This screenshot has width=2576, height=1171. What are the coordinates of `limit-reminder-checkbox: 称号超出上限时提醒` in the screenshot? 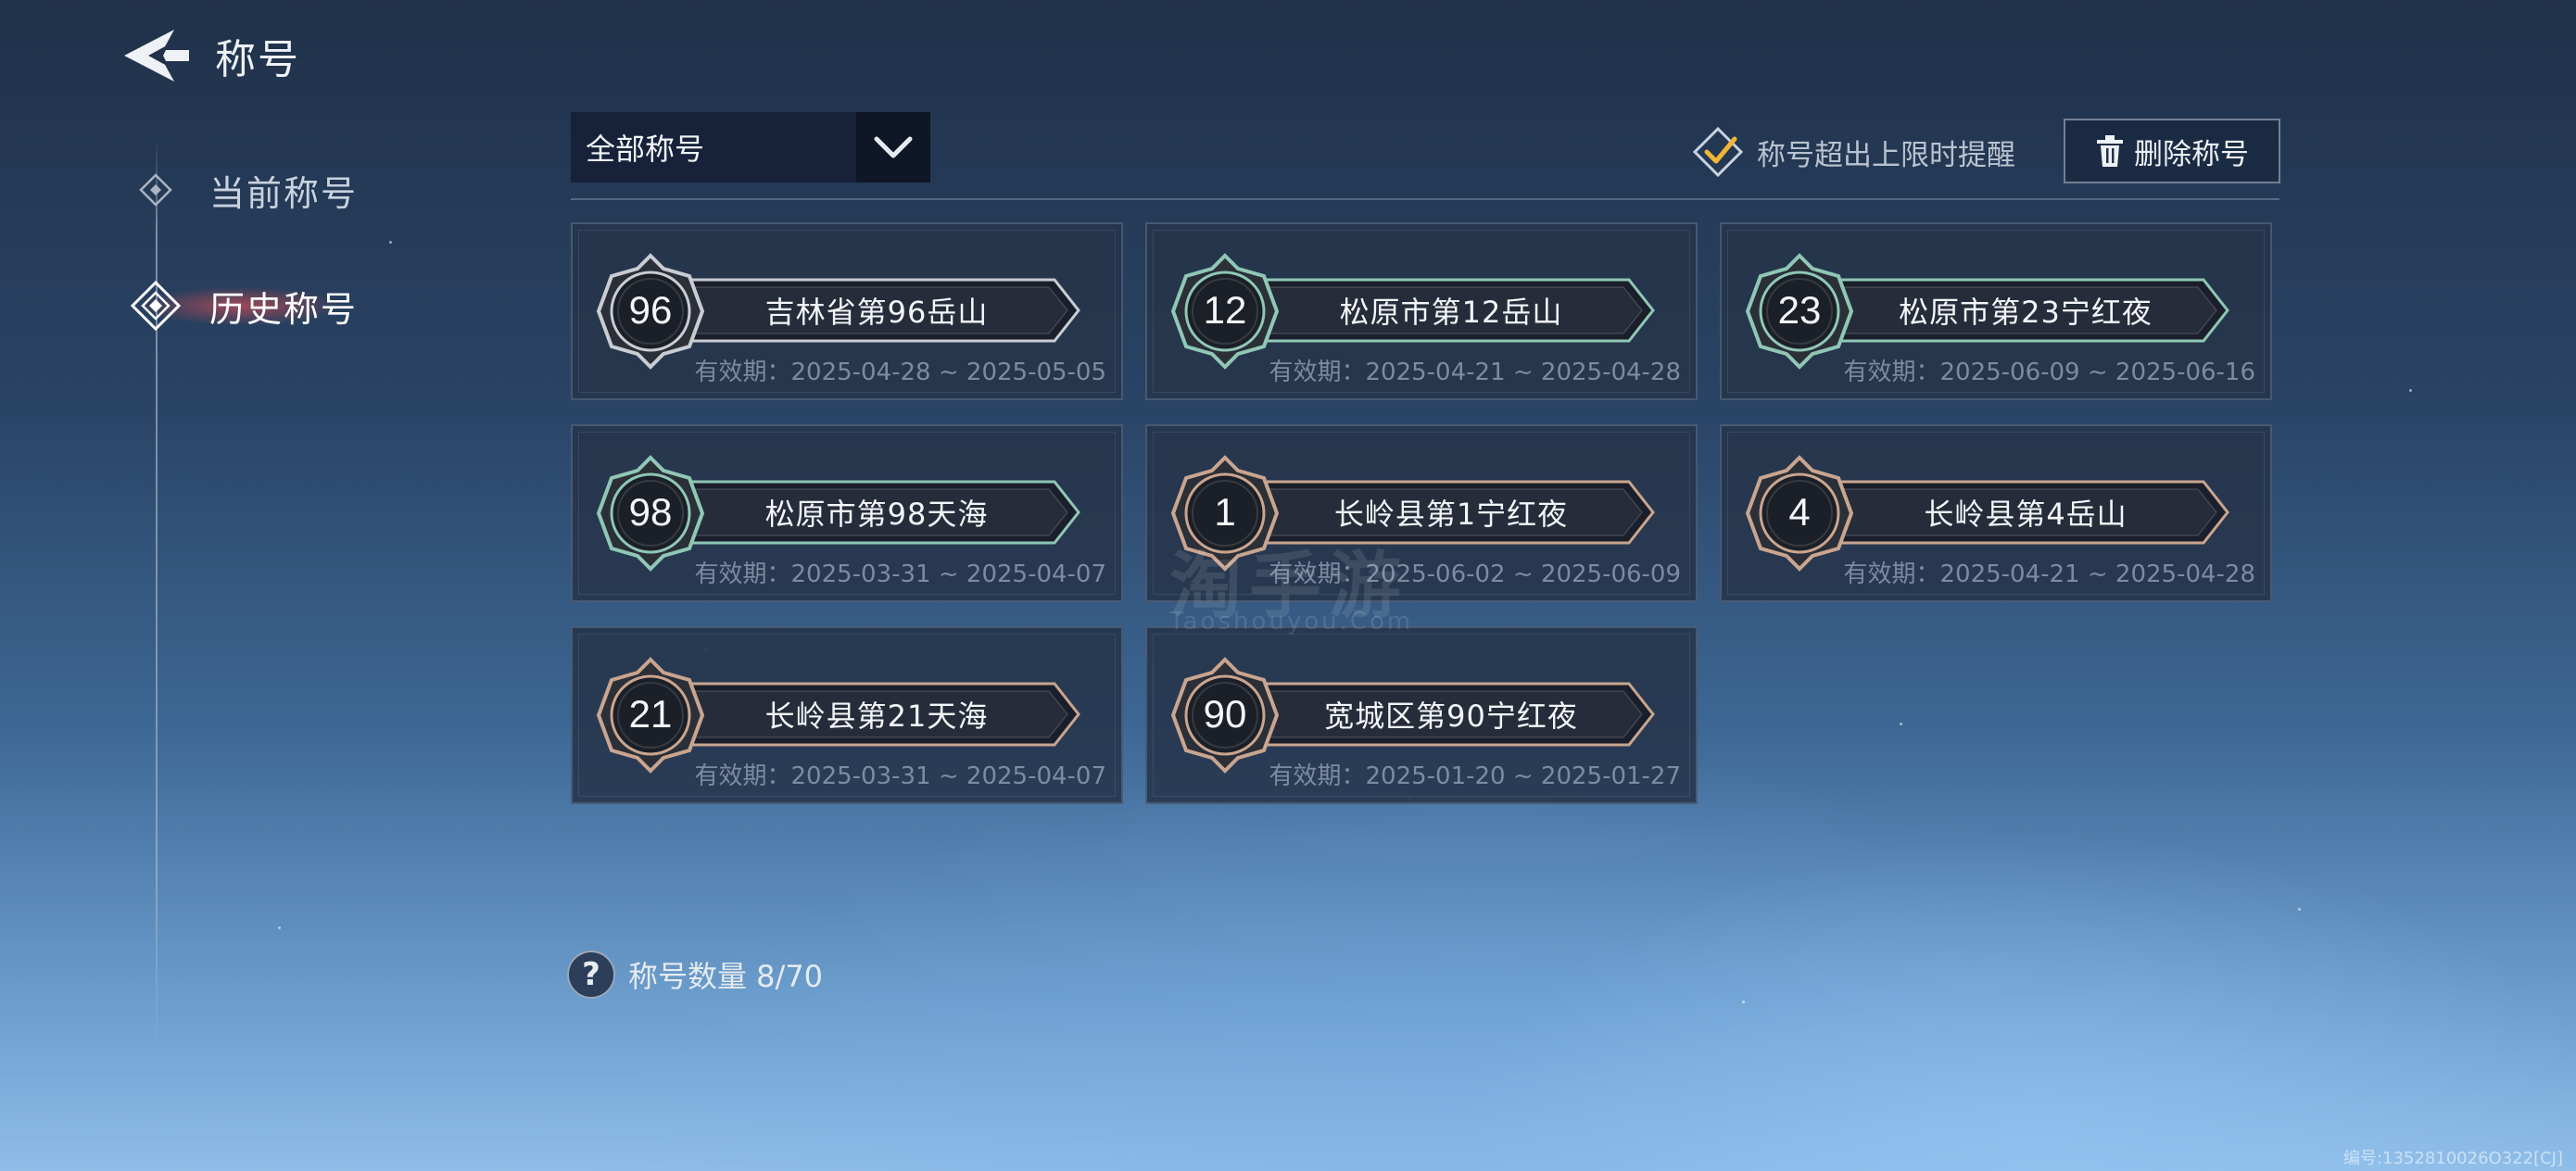 It's located at (1854, 152).